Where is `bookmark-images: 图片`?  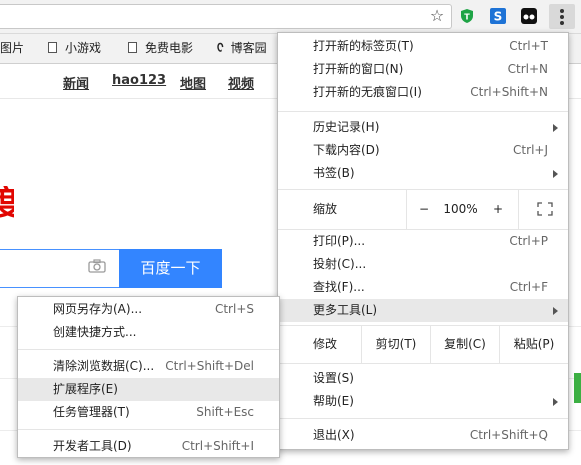 bookmark-images: 图片 is located at coordinates (12, 48).